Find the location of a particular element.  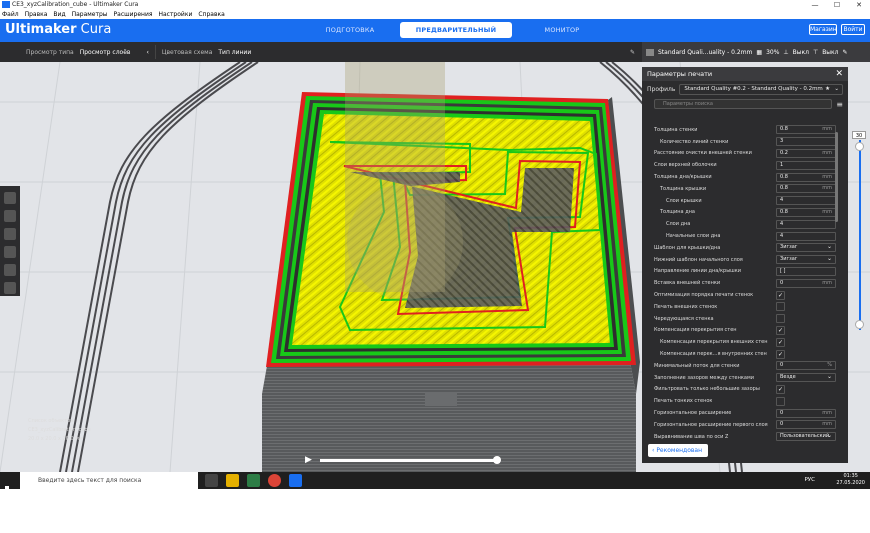

setting-dropdown: Везде is located at coordinates (806, 378).